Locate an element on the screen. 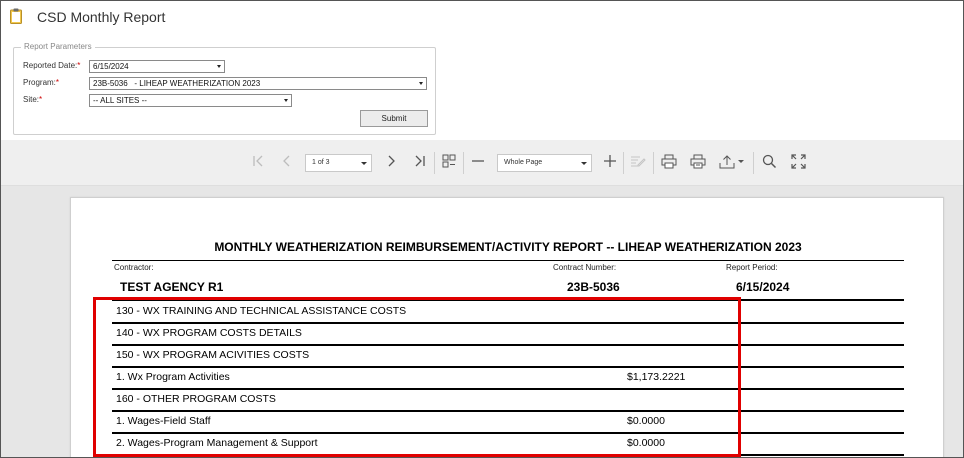 This screenshot has height=458, width=964. thumbnails-icon is located at coordinates (449, 163).